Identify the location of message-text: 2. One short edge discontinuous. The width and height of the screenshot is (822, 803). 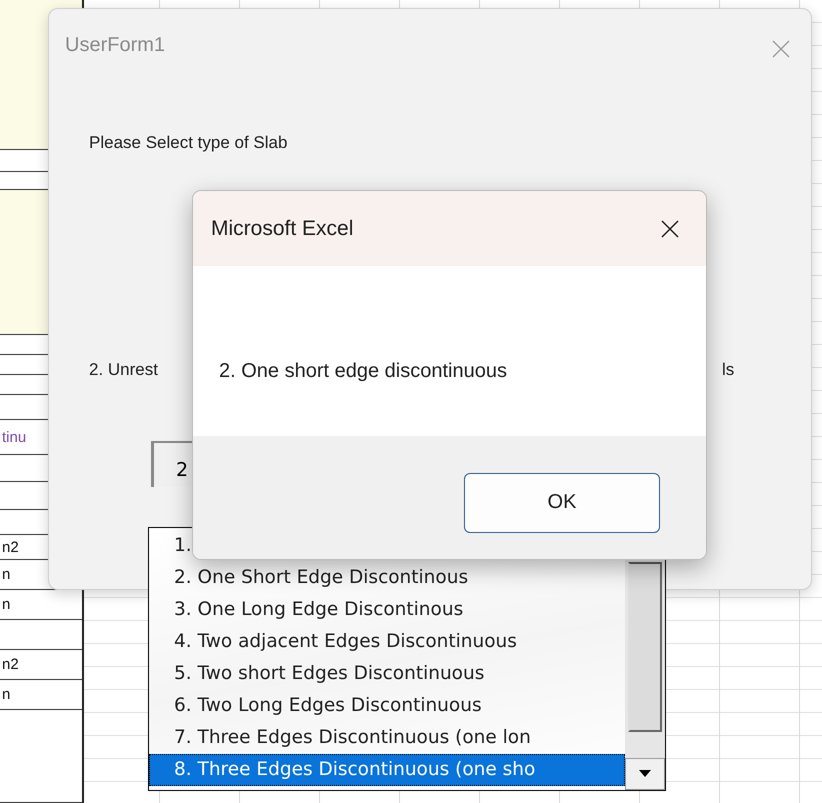
(363, 371).